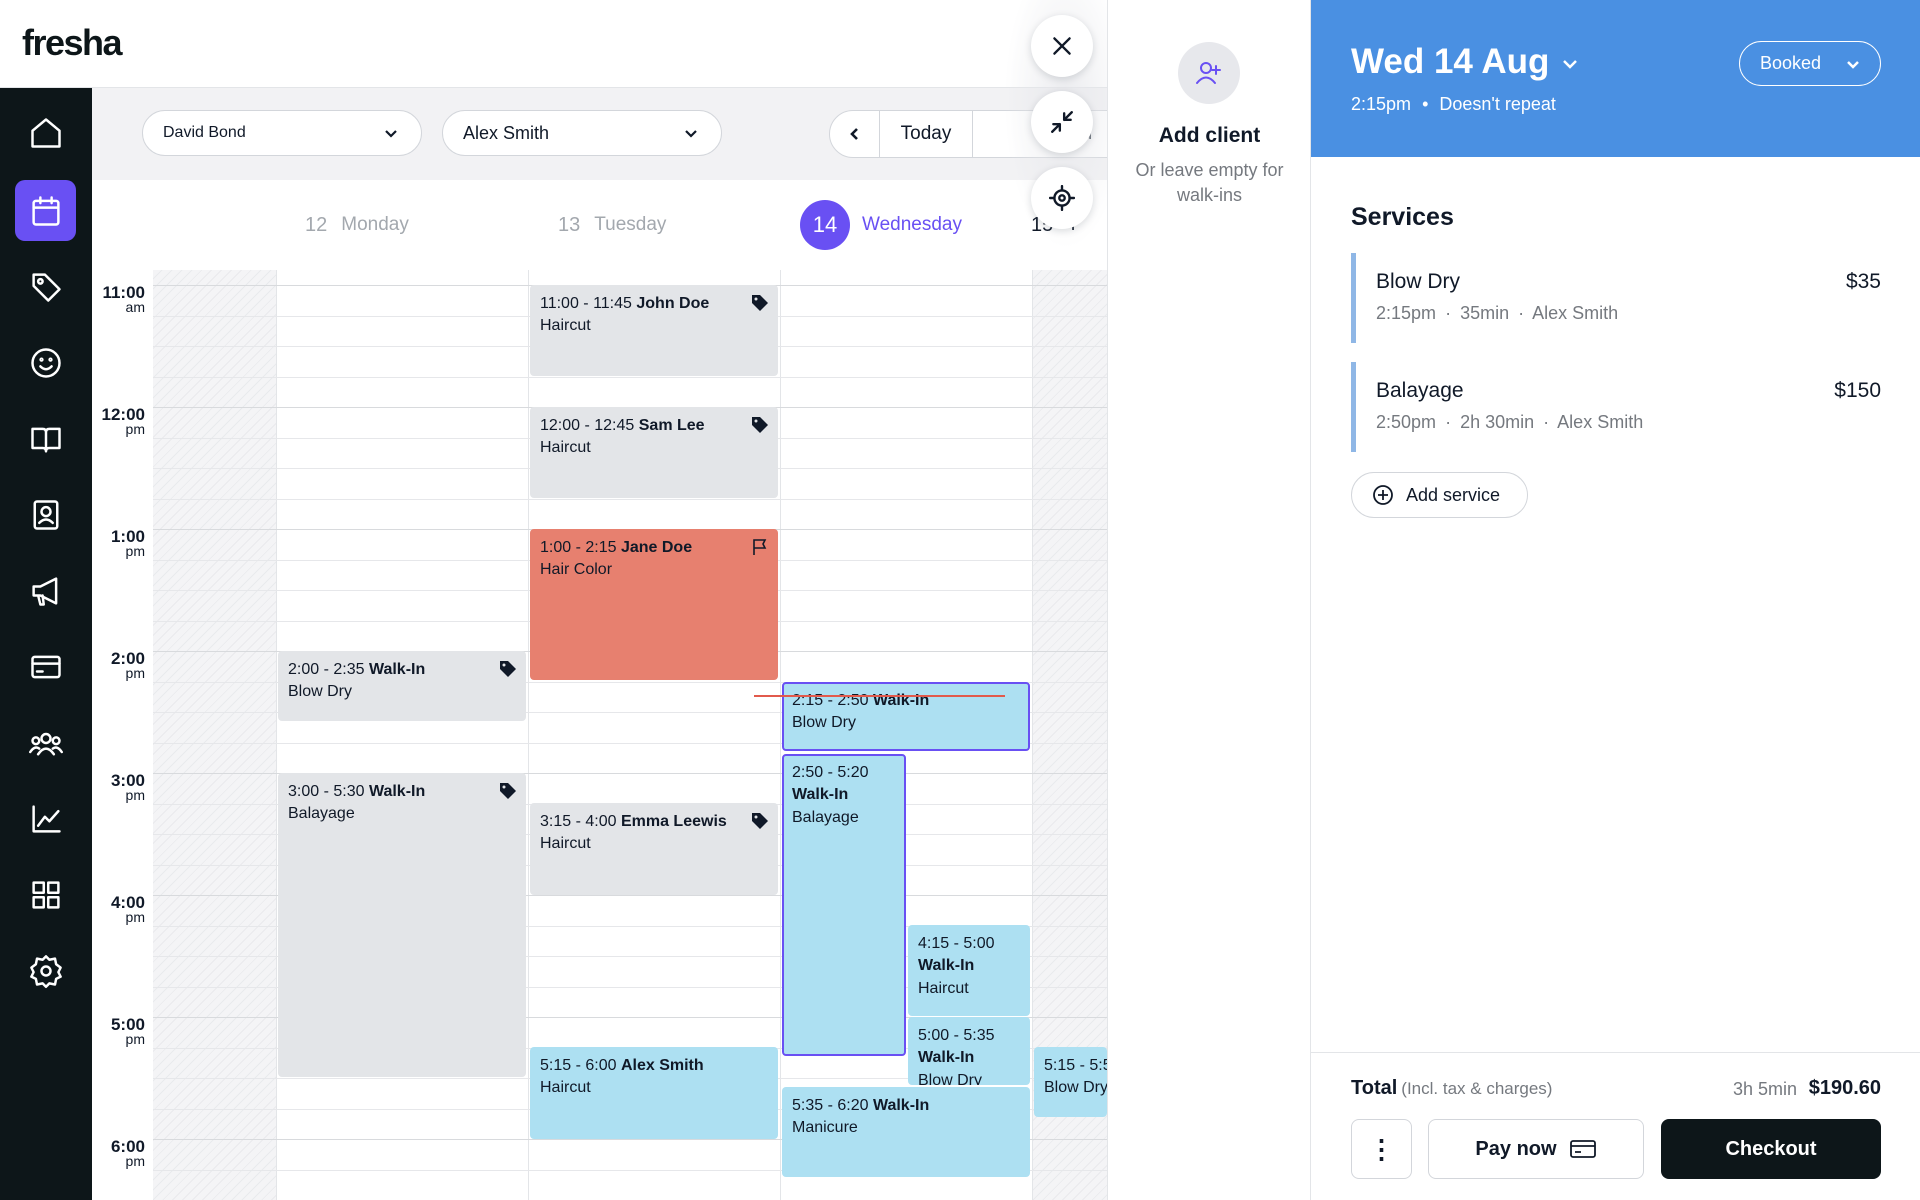 The height and width of the screenshot is (1200, 1920). What do you see at coordinates (1381, 1149) in the screenshot?
I see `more-options-button: ⋮` at bounding box center [1381, 1149].